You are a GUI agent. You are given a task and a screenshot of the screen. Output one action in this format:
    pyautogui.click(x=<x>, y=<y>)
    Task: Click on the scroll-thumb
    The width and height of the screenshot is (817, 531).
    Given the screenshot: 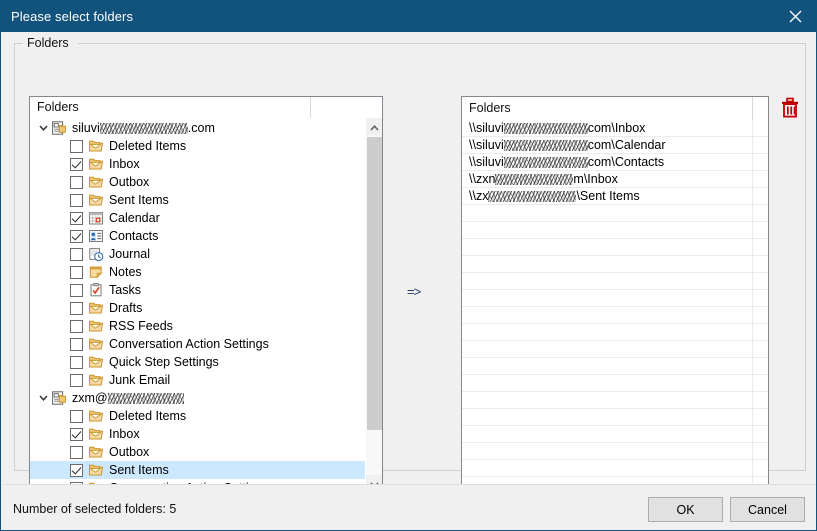 What is the action you would take?
    pyautogui.click(x=374, y=283)
    